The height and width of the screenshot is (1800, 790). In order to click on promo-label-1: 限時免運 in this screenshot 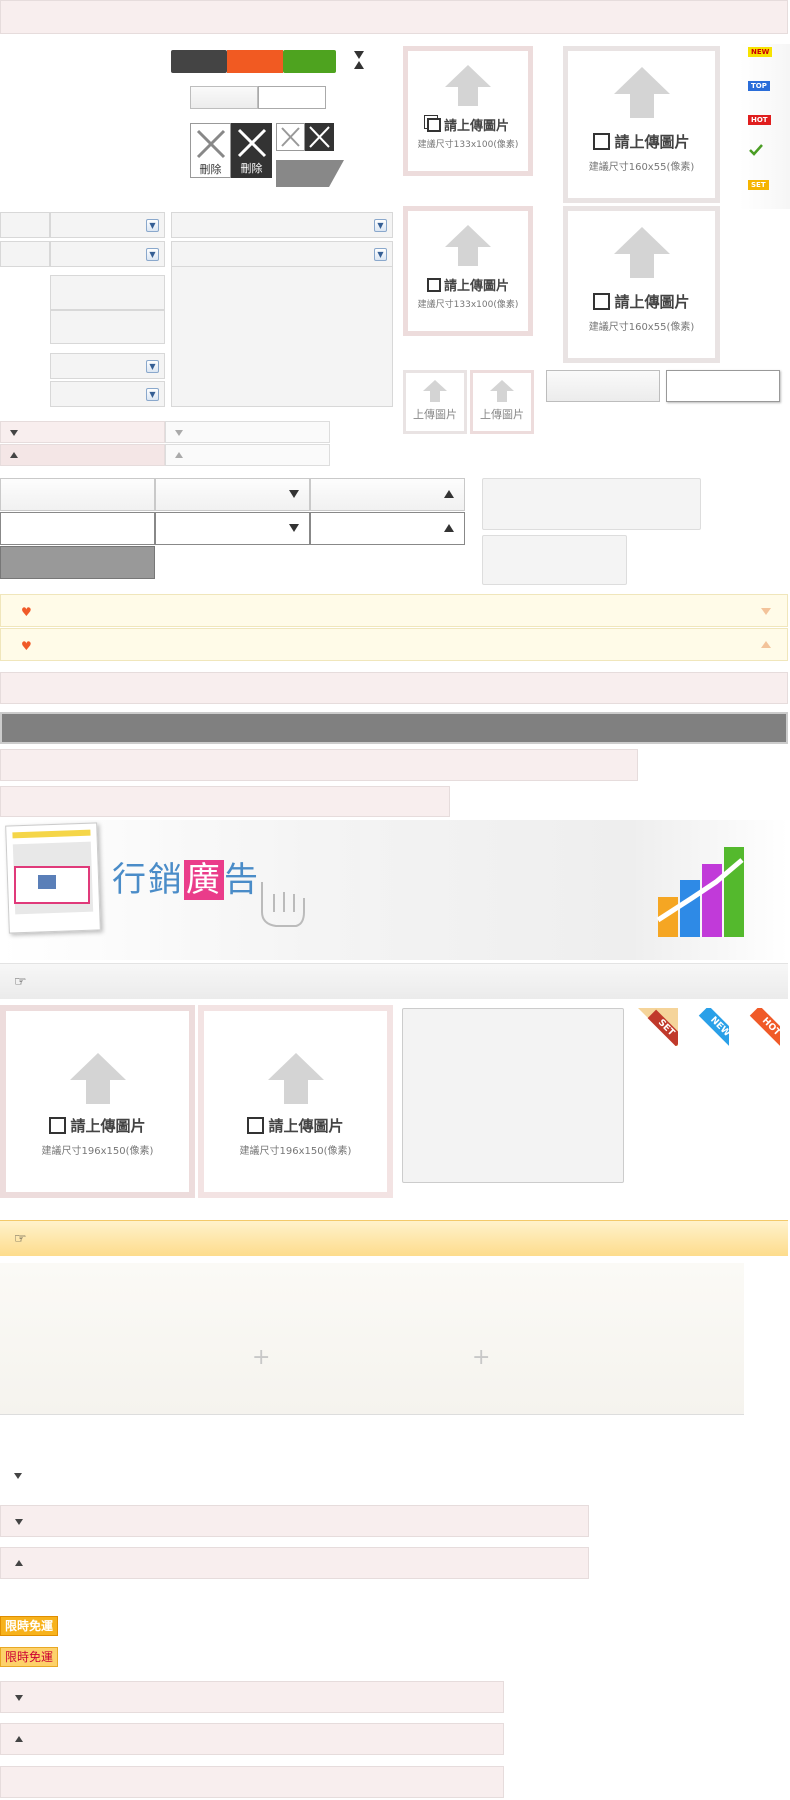, I will do `click(29, 1626)`.